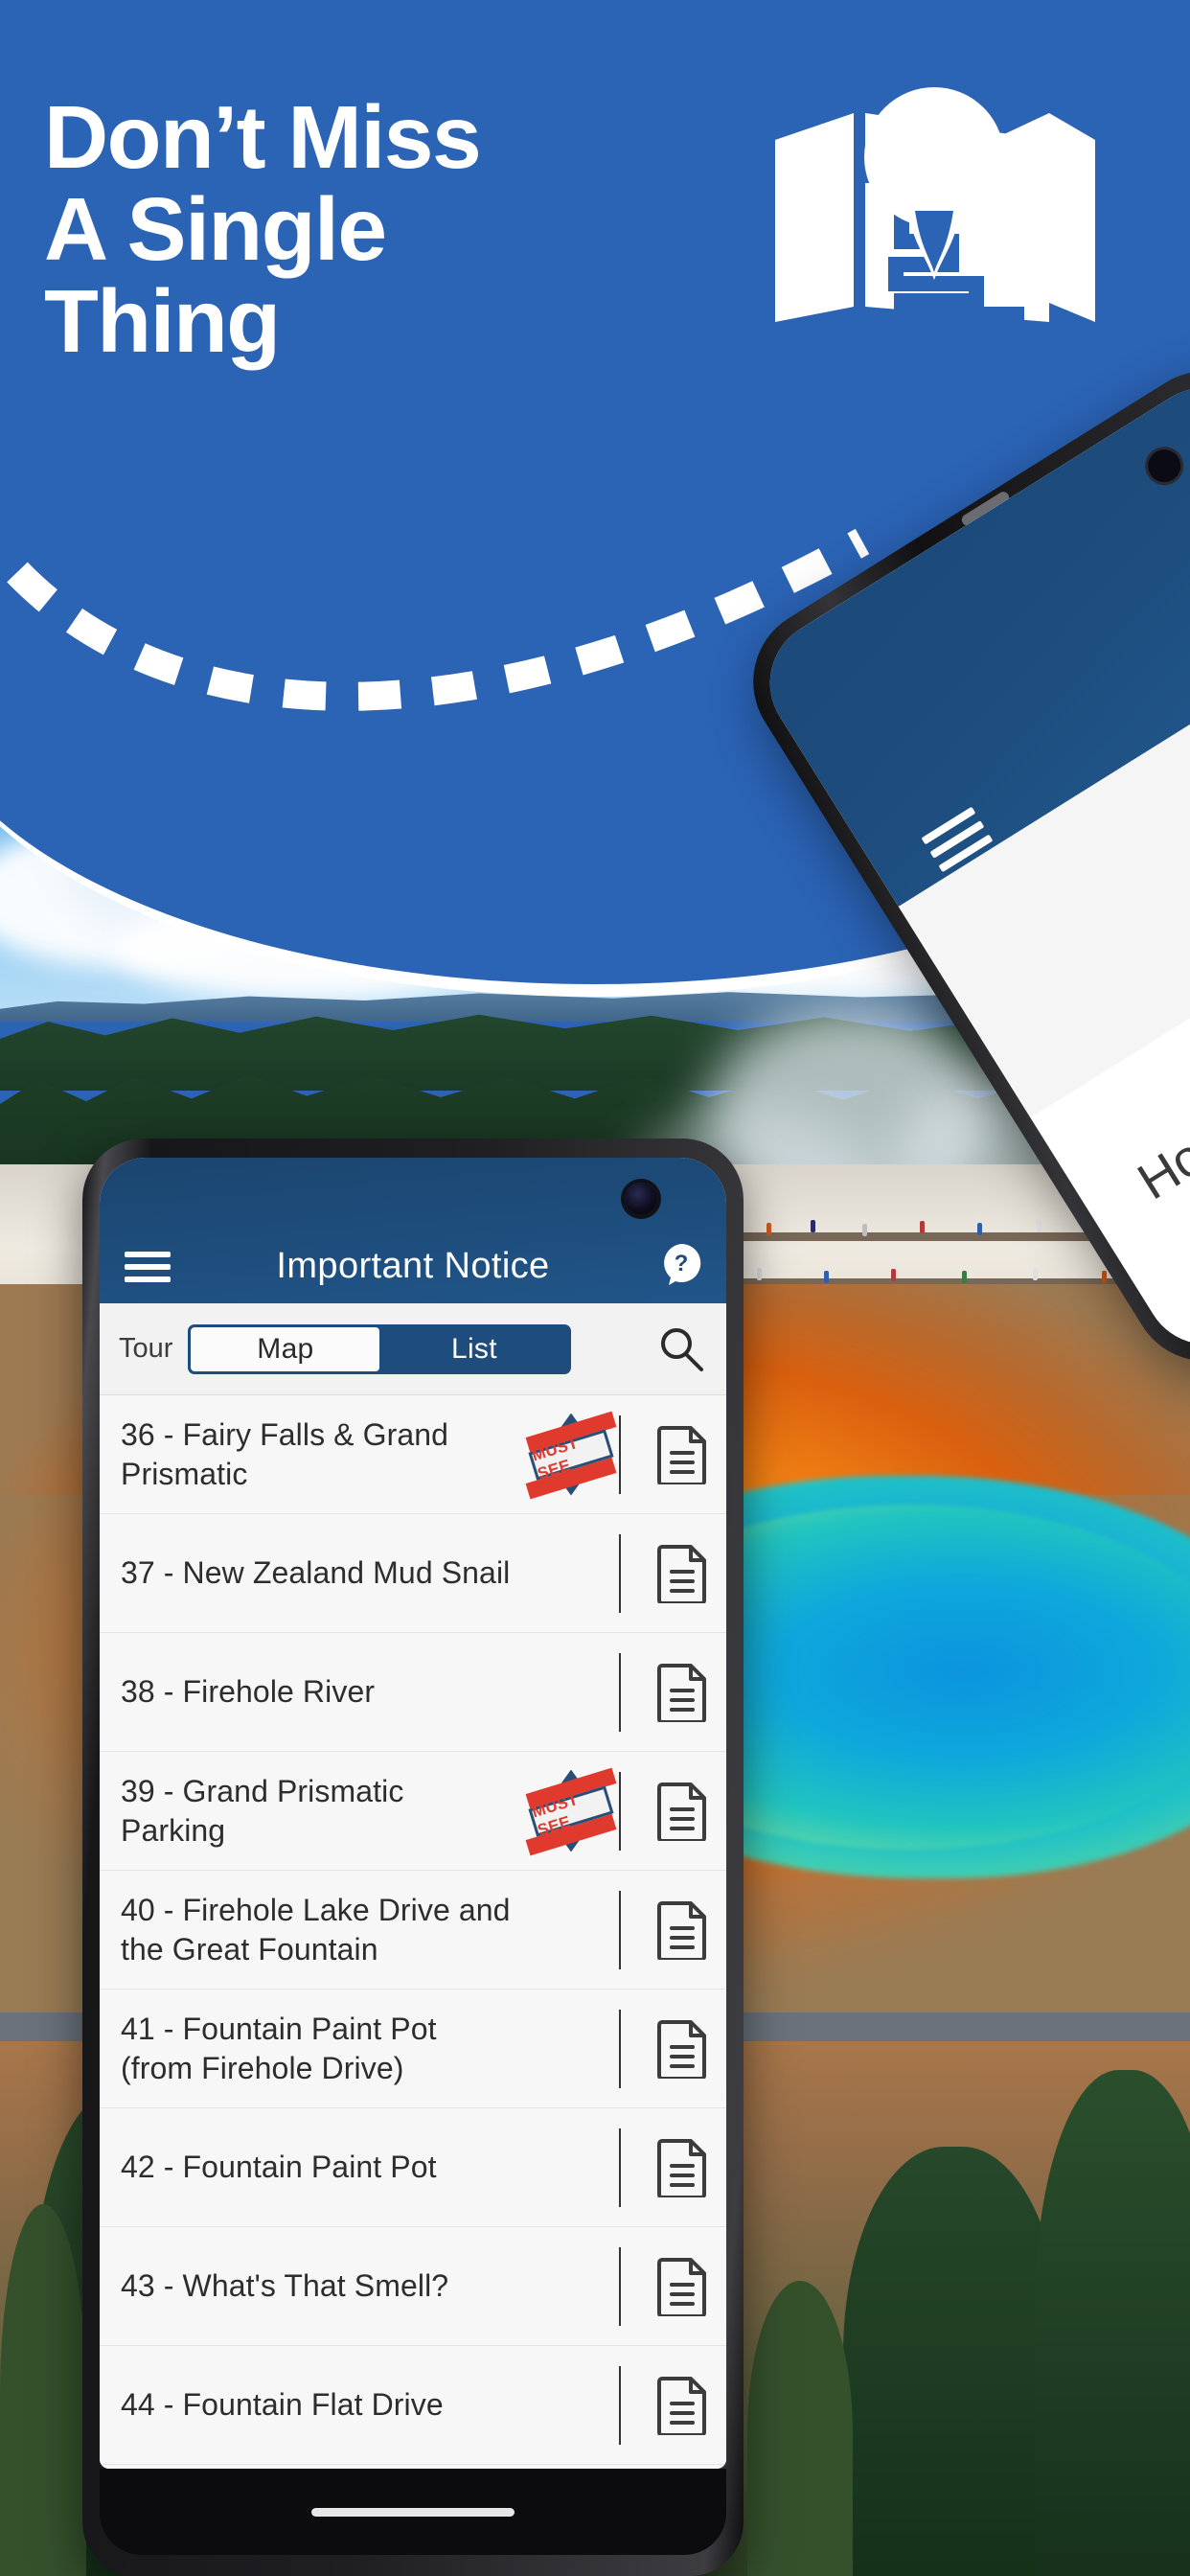  What do you see at coordinates (163, 320) in the screenshot?
I see `headline-line-3: Thing` at bounding box center [163, 320].